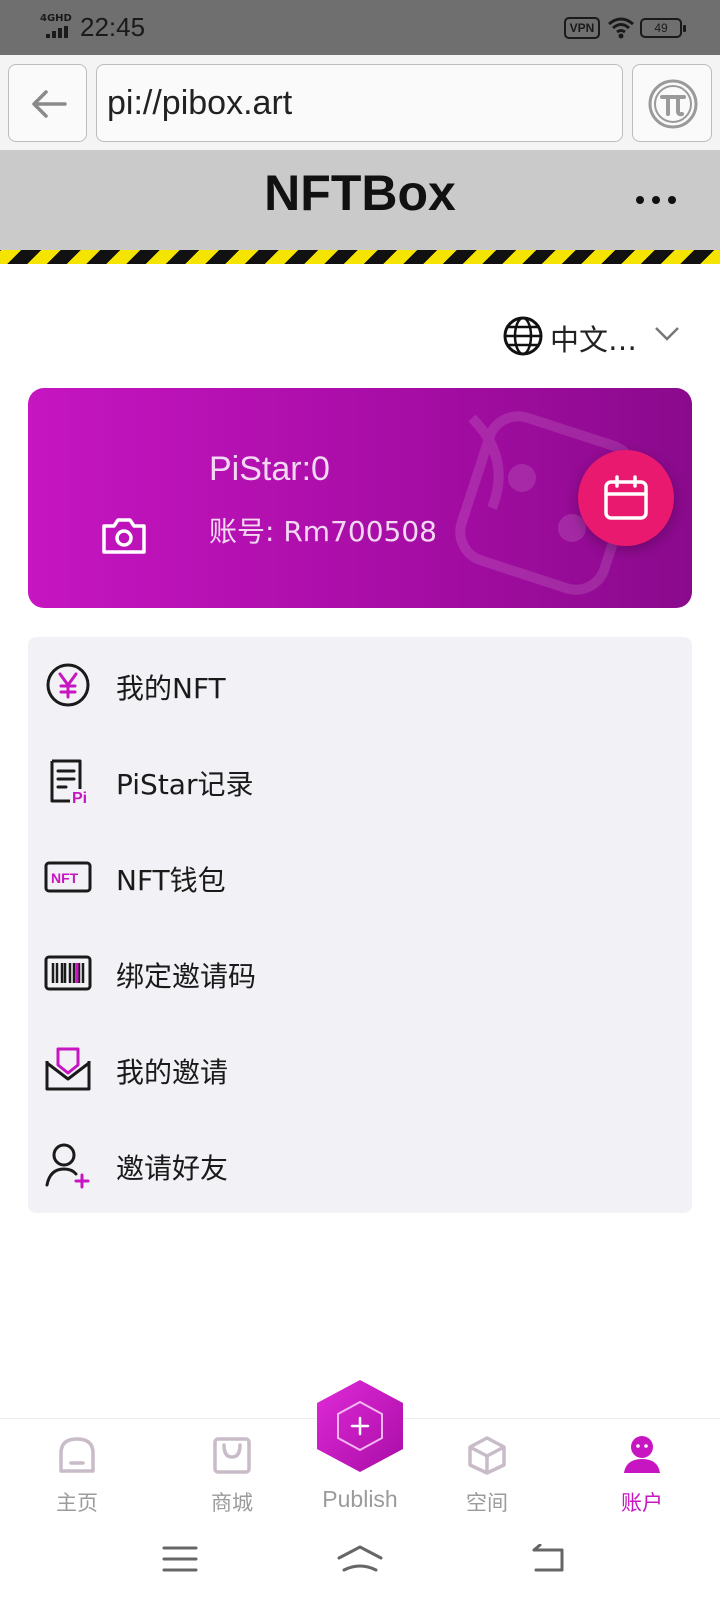 The width and height of the screenshot is (720, 1600). What do you see at coordinates (172, 1072) in the screenshot?
I see `menu-item-label: 我的邀请` at bounding box center [172, 1072].